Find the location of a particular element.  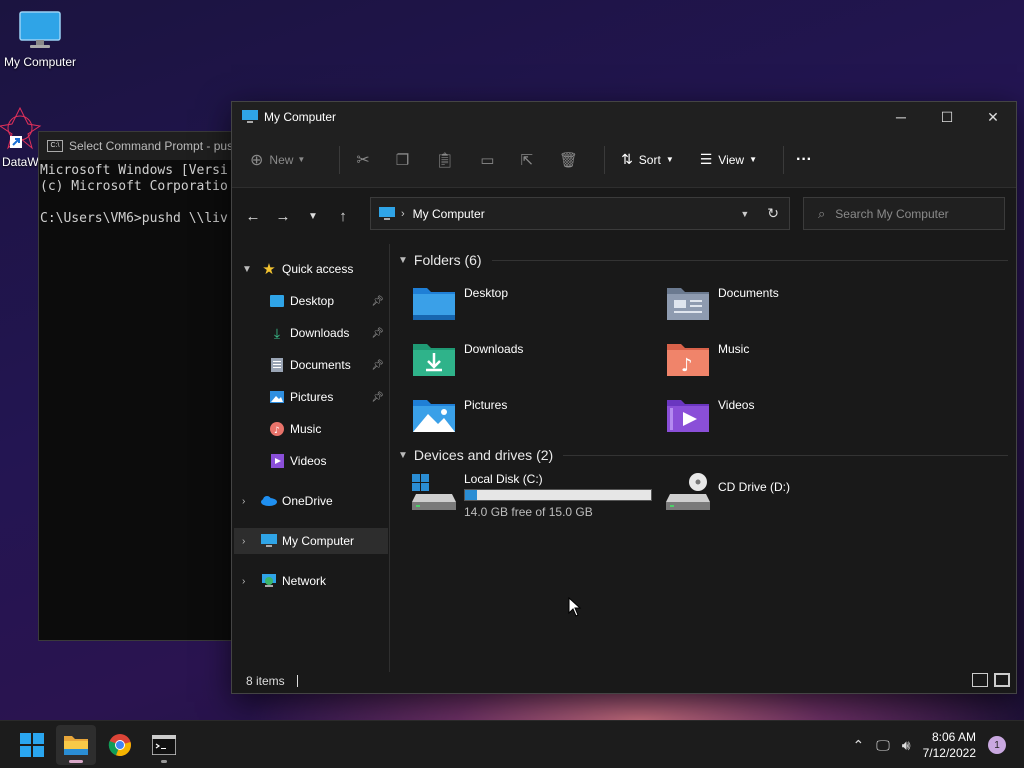

breadcrumb-chevron-icon: › is located at coordinates (403, 213).